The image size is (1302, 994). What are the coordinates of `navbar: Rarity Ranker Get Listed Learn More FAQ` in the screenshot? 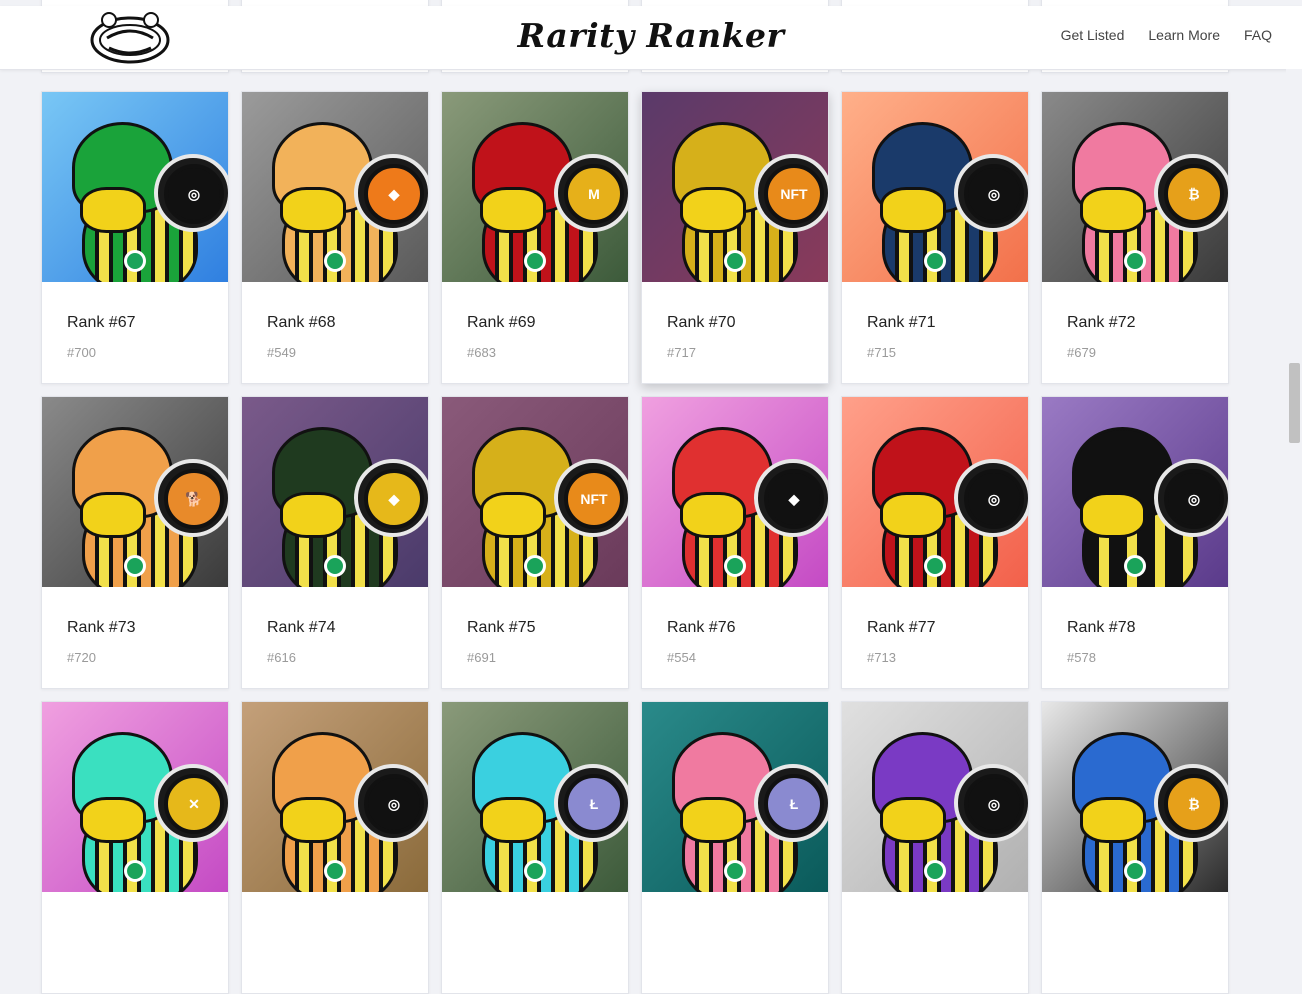 It's located at (651, 38).